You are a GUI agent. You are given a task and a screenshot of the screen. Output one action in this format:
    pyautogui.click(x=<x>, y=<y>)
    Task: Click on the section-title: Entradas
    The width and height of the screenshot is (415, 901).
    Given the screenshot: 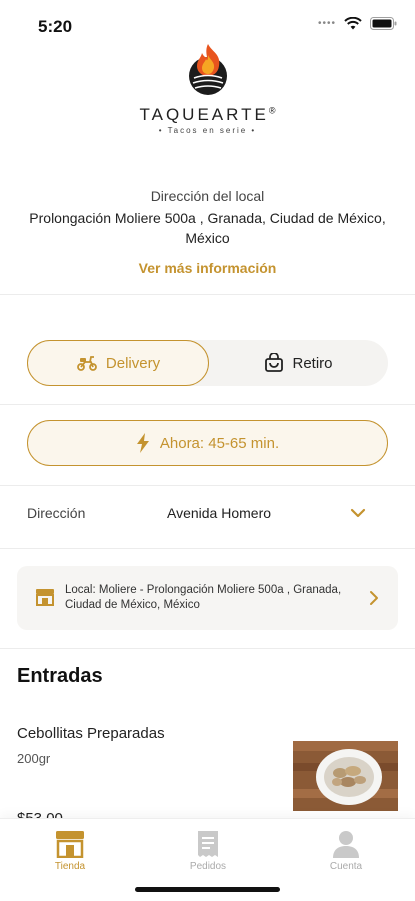 What is the action you would take?
    pyautogui.click(x=60, y=676)
    